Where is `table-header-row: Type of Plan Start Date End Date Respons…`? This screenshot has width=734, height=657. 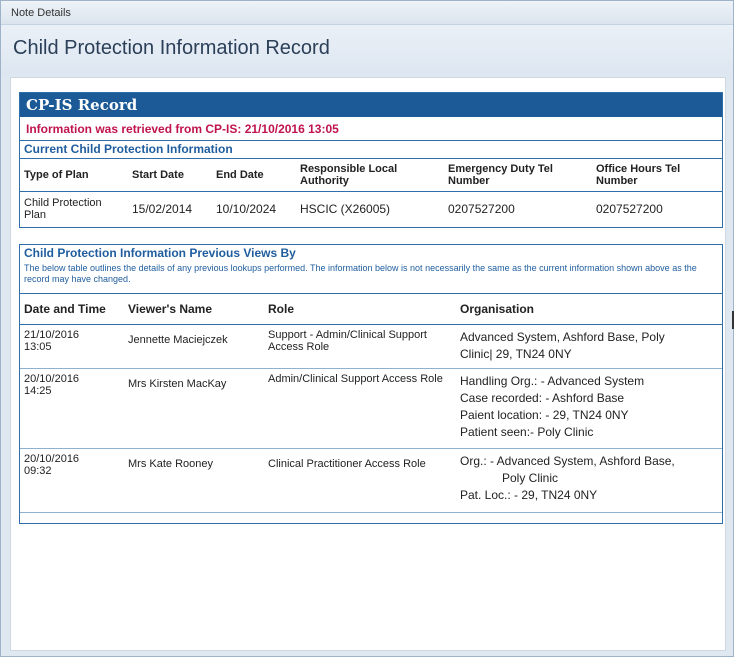 table-header-row: Type of Plan Start Date End Date Respons… is located at coordinates (371, 175).